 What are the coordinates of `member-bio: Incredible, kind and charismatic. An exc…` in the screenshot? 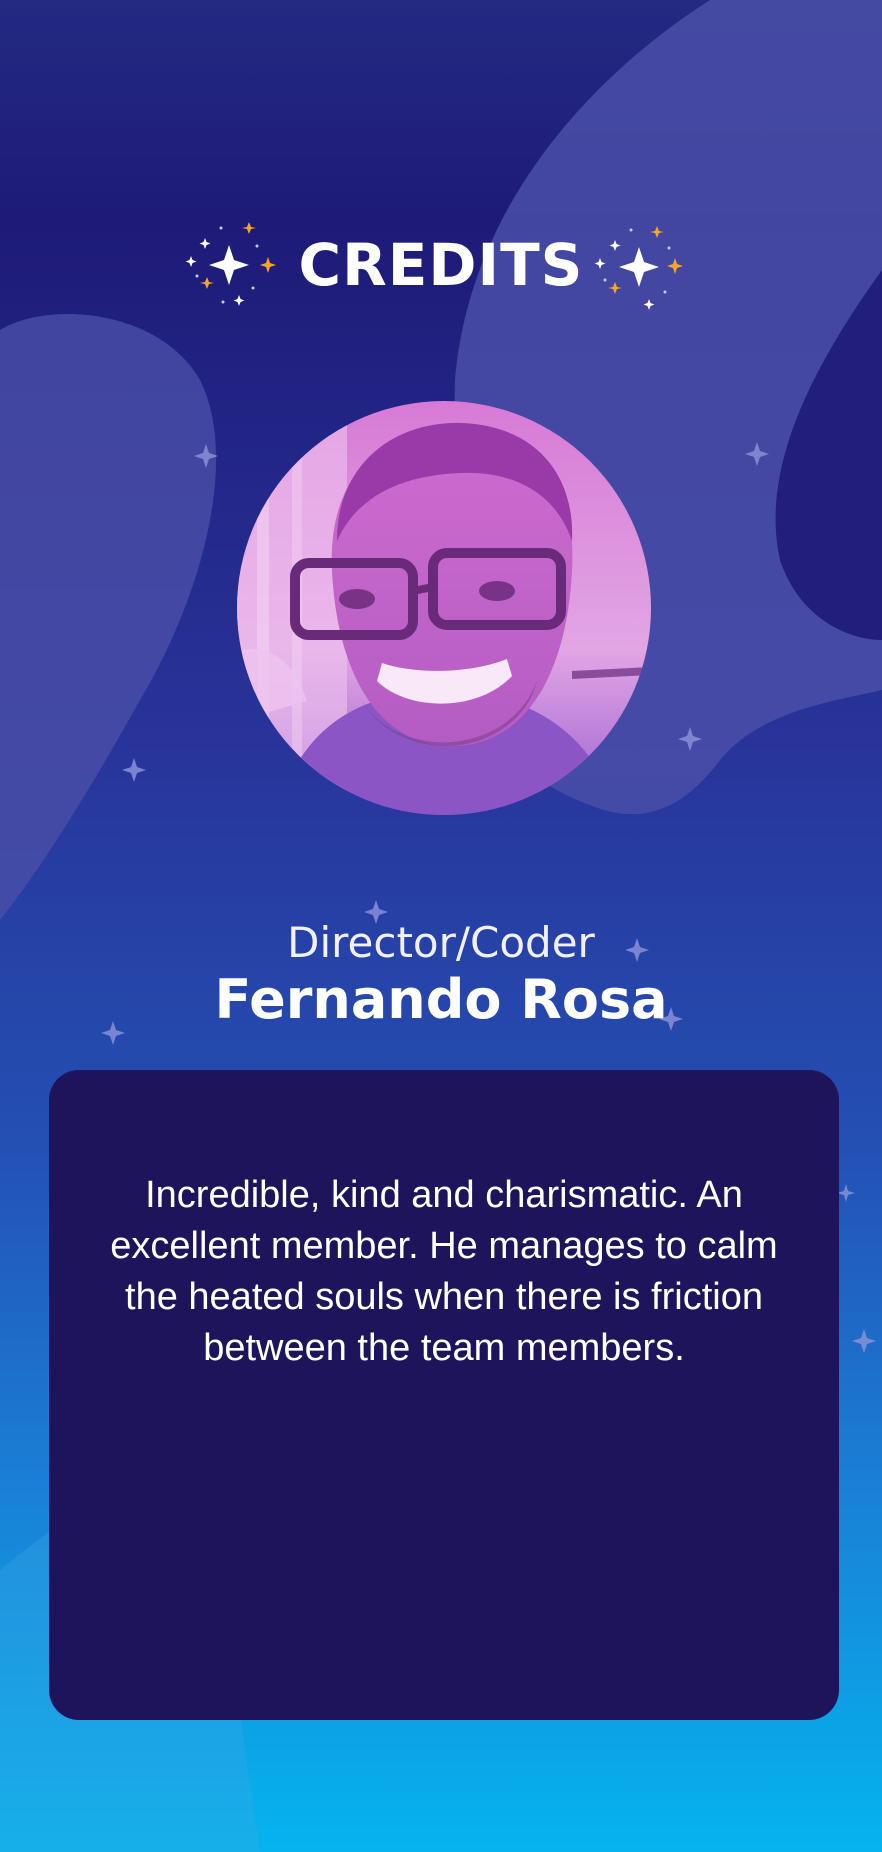 It's located at (444, 1271).